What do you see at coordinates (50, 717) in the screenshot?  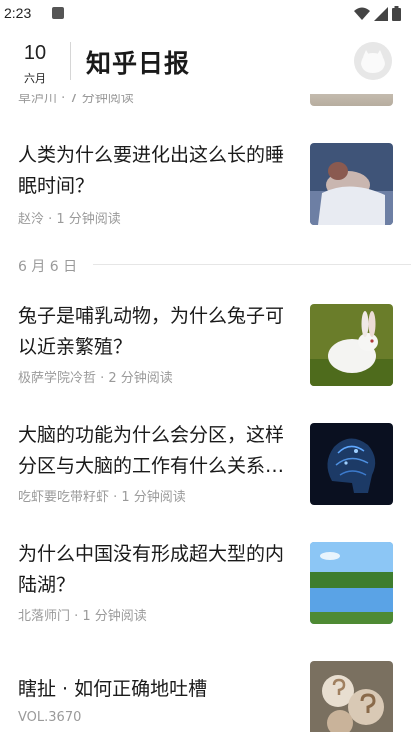 I see `article-meta: VOL.3670` at bounding box center [50, 717].